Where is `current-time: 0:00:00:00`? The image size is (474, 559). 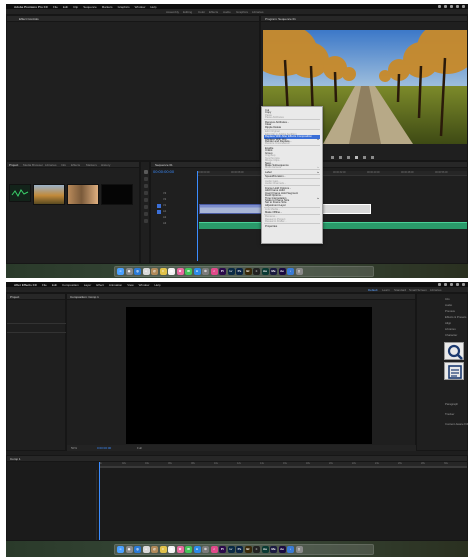 current-time: 0:00:00:00 is located at coordinates (104, 448).